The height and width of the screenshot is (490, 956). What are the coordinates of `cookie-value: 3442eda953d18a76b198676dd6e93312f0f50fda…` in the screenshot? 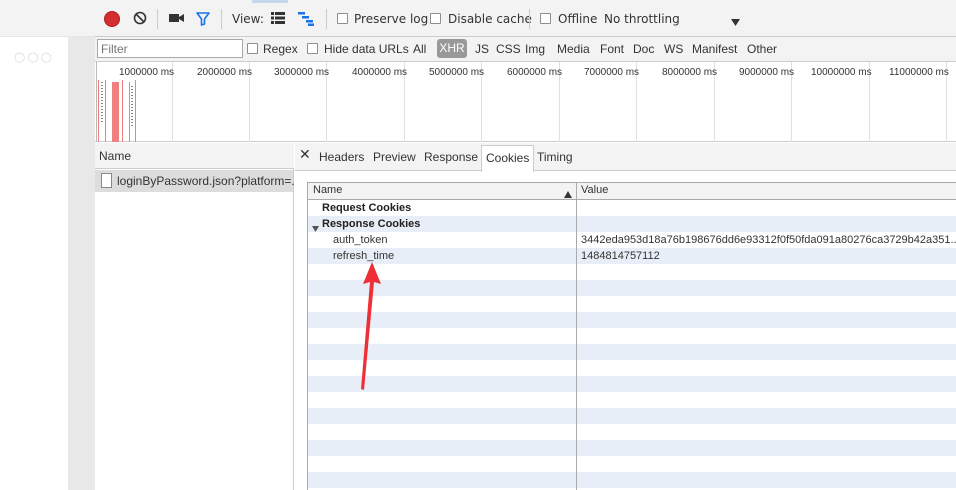 It's located at (768, 240).